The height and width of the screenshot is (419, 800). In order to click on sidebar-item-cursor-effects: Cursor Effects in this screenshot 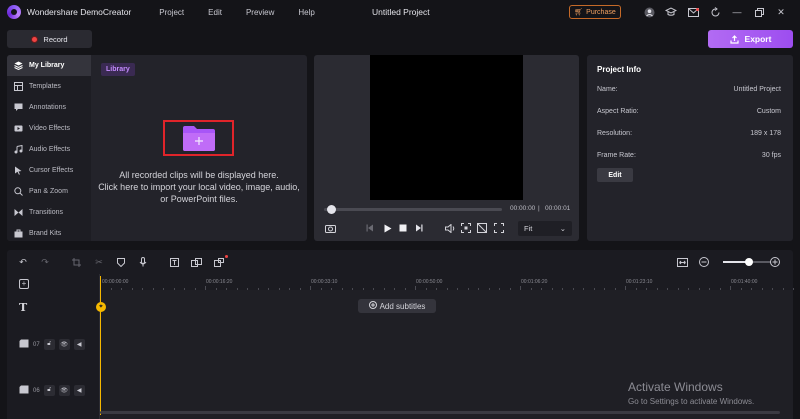, I will do `click(49, 170)`.